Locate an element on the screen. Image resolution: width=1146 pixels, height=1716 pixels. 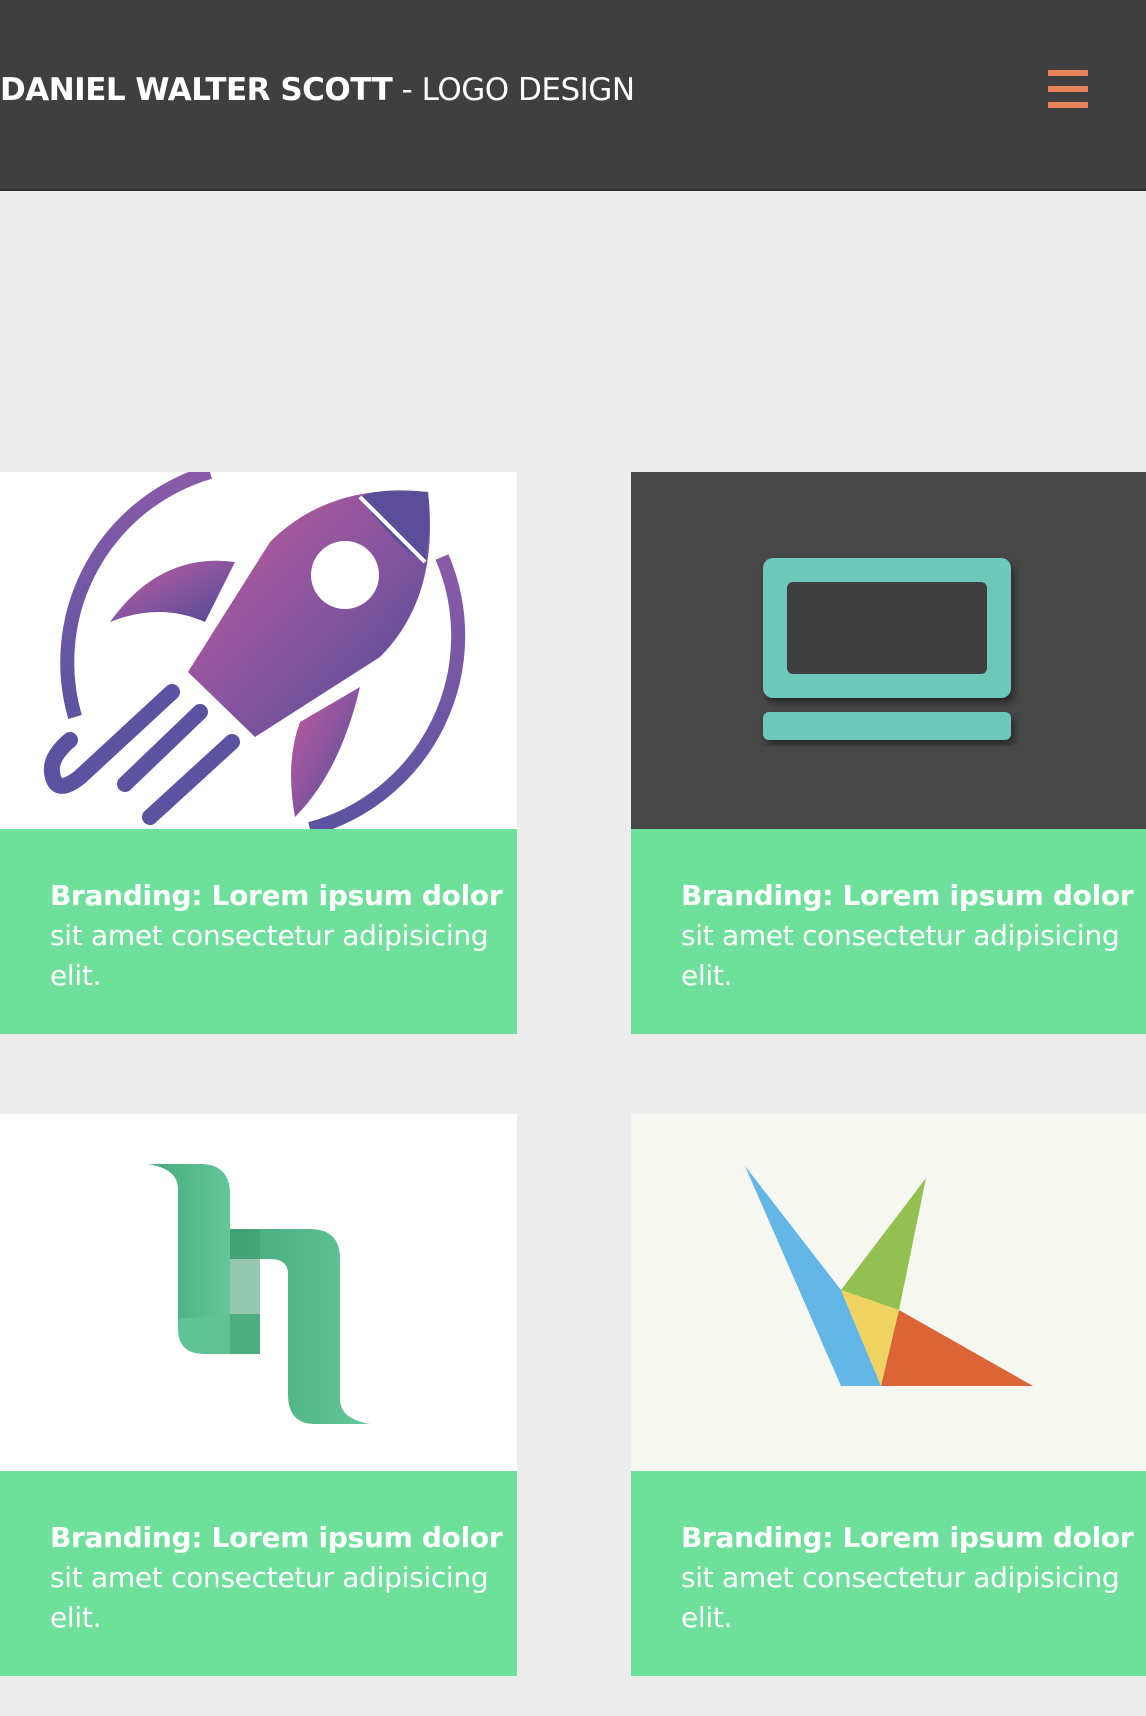
brand-name: DANIEL WALTER SCOTT is located at coordinates (196, 90).